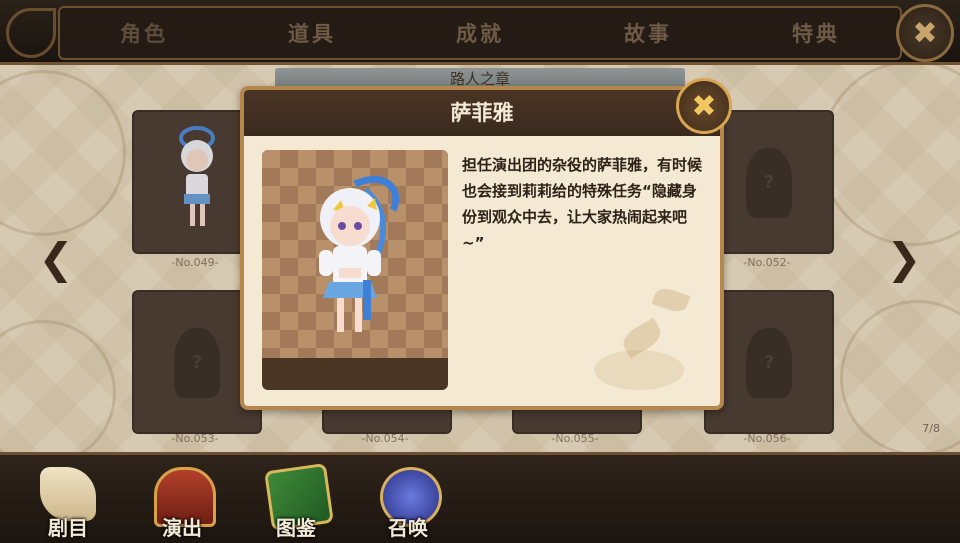  What do you see at coordinates (312, 33) in the screenshot?
I see `tab-items: 道具` at bounding box center [312, 33].